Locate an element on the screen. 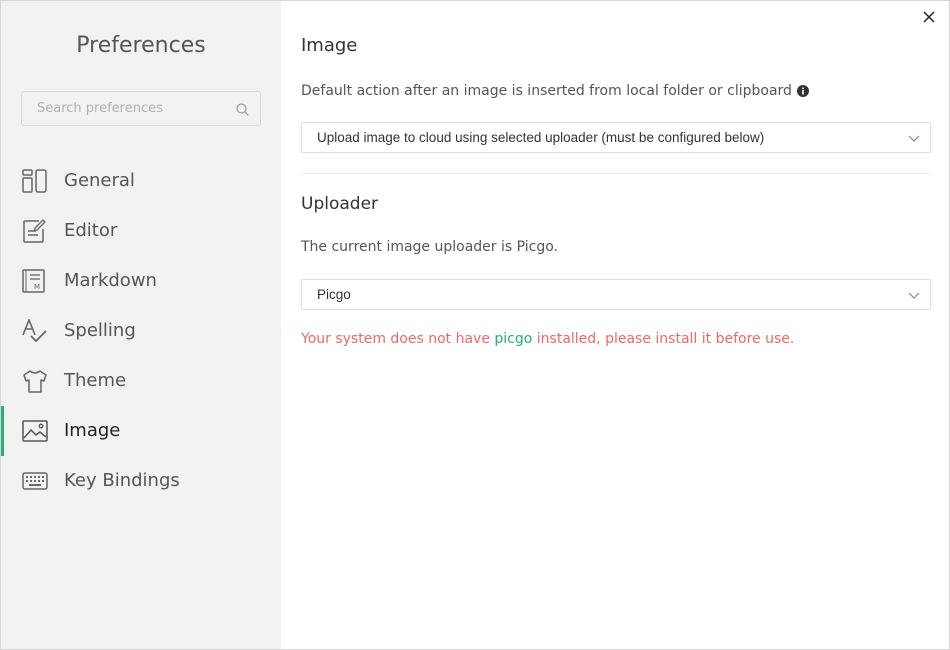  sidebar-item-markdown: M Markdown is located at coordinates (141, 281).